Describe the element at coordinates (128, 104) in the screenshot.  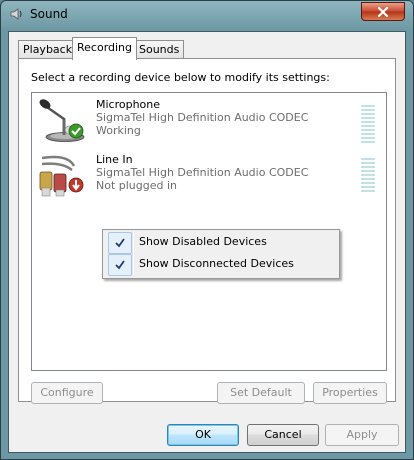
I see `device-name: Microphone` at that location.